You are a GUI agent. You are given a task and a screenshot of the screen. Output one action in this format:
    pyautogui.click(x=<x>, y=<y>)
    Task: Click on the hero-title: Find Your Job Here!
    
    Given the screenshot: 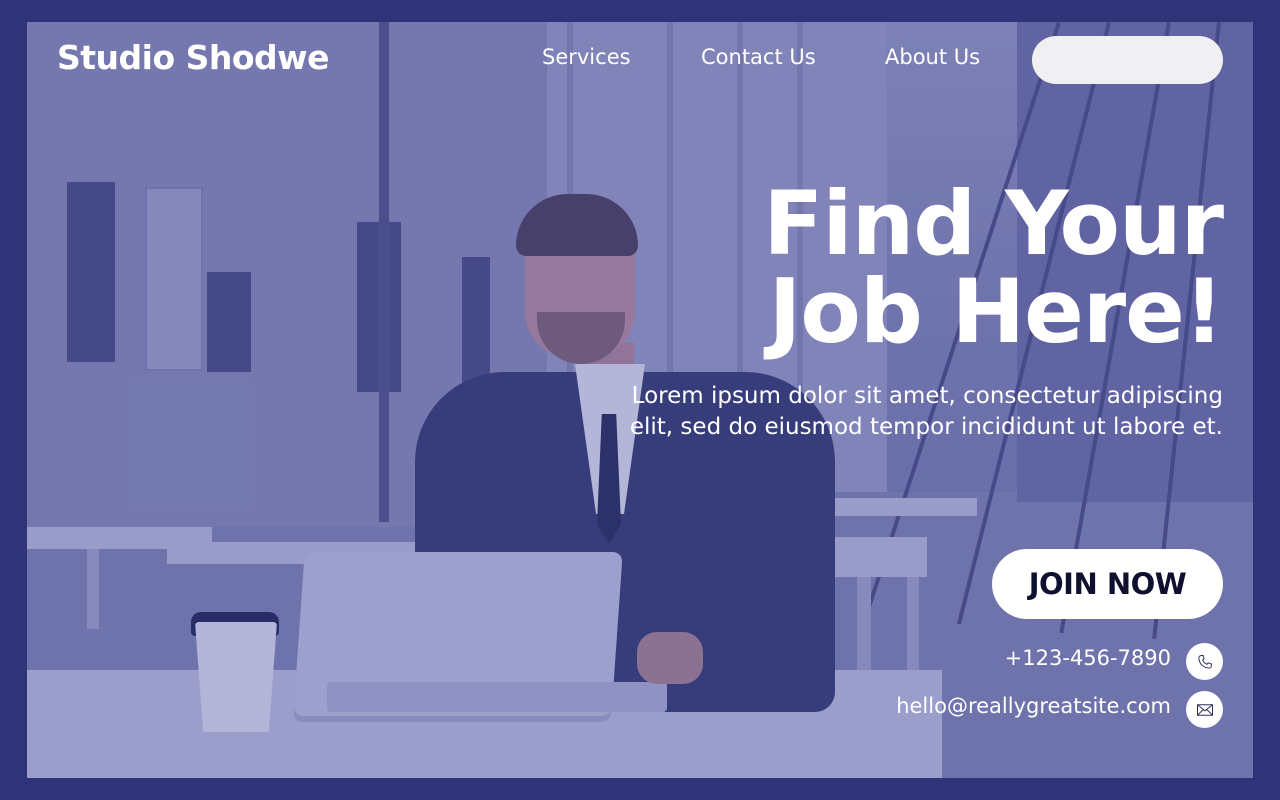 What is the action you would take?
    pyautogui.click(x=873, y=267)
    